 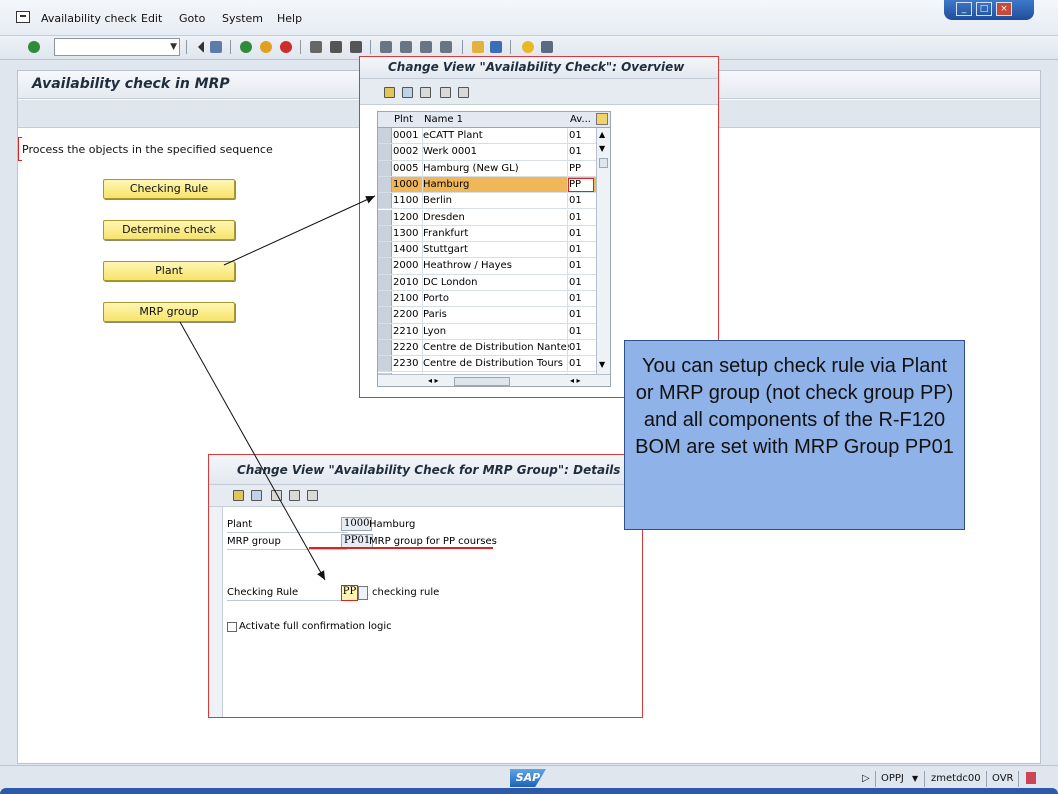 What do you see at coordinates (494, 315) in the screenshot?
I see `table-row: 2200 Paris 01` at bounding box center [494, 315].